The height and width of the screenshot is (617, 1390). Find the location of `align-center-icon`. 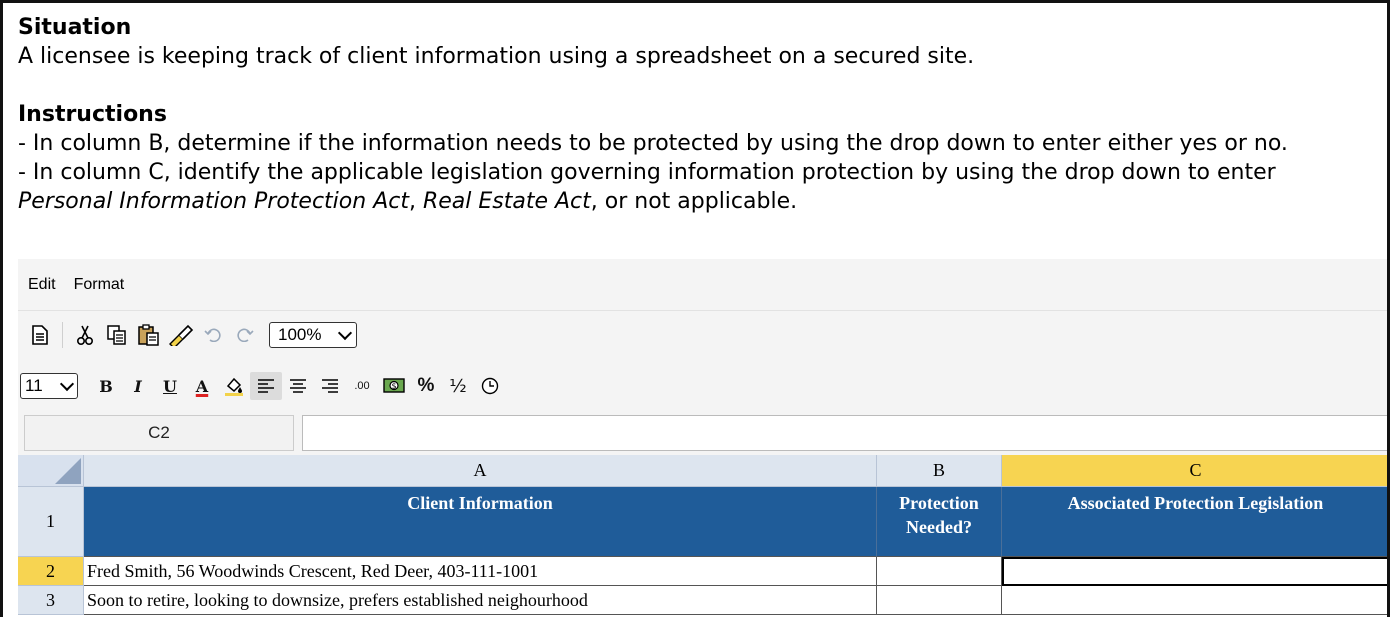

align-center-icon is located at coordinates (298, 386).